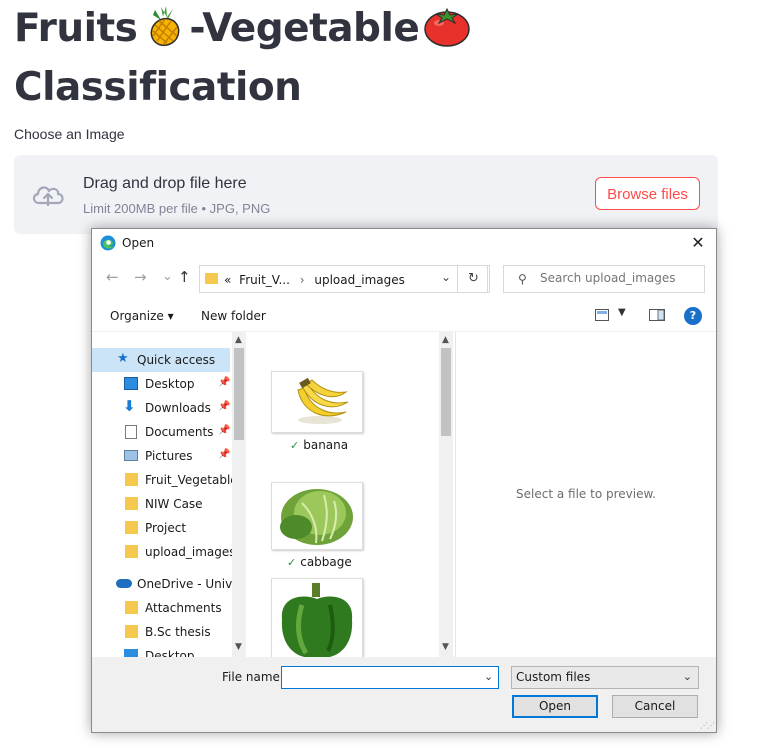 Image resolution: width=774 pixels, height=752 pixels. Describe the element at coordinates (140, 277) in the screenshot. I see `forward-arrow-icon: →` at that location.